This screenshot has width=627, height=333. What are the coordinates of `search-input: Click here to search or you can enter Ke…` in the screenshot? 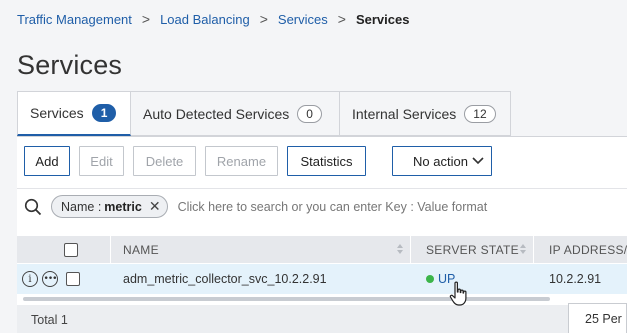 It's located at (333, 207).